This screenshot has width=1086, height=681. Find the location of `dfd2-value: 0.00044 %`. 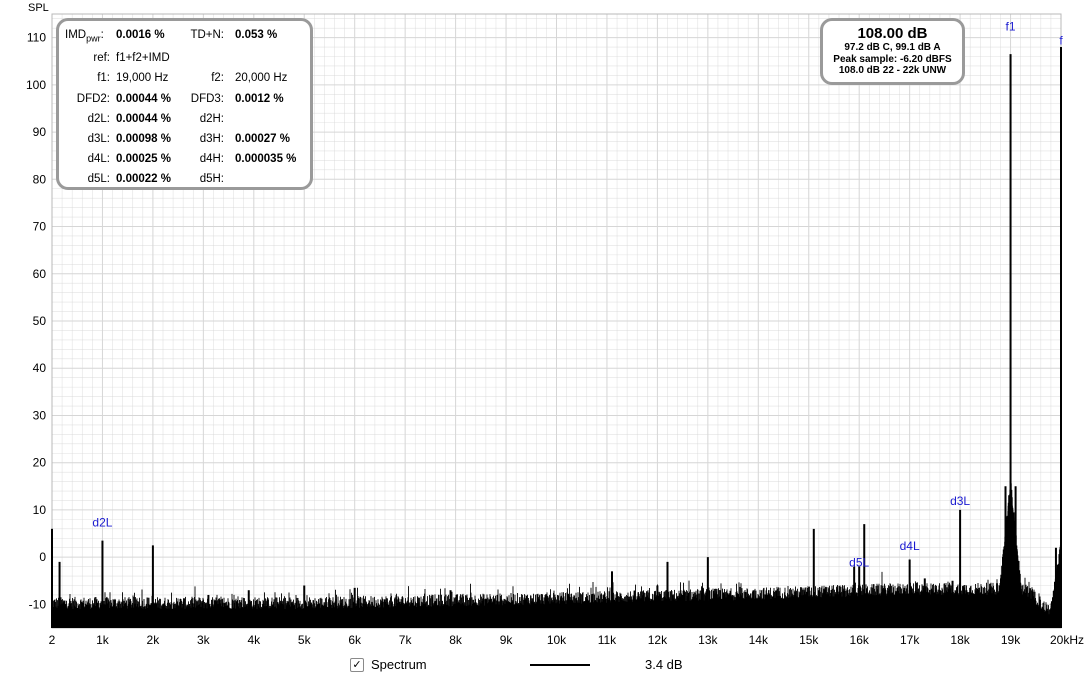

dfd2-value: 0.00044 % is located at coordinates (143, 99).